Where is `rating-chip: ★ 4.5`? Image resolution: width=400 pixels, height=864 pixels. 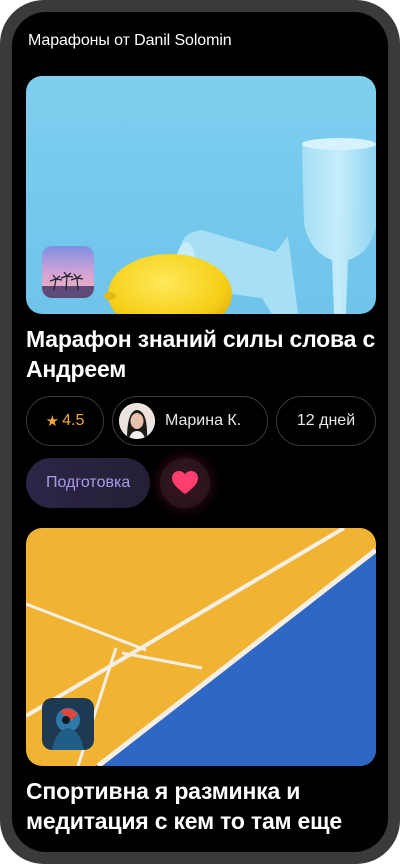
rating-chip: ★ 4.5 is located at coordinates (65, 421).